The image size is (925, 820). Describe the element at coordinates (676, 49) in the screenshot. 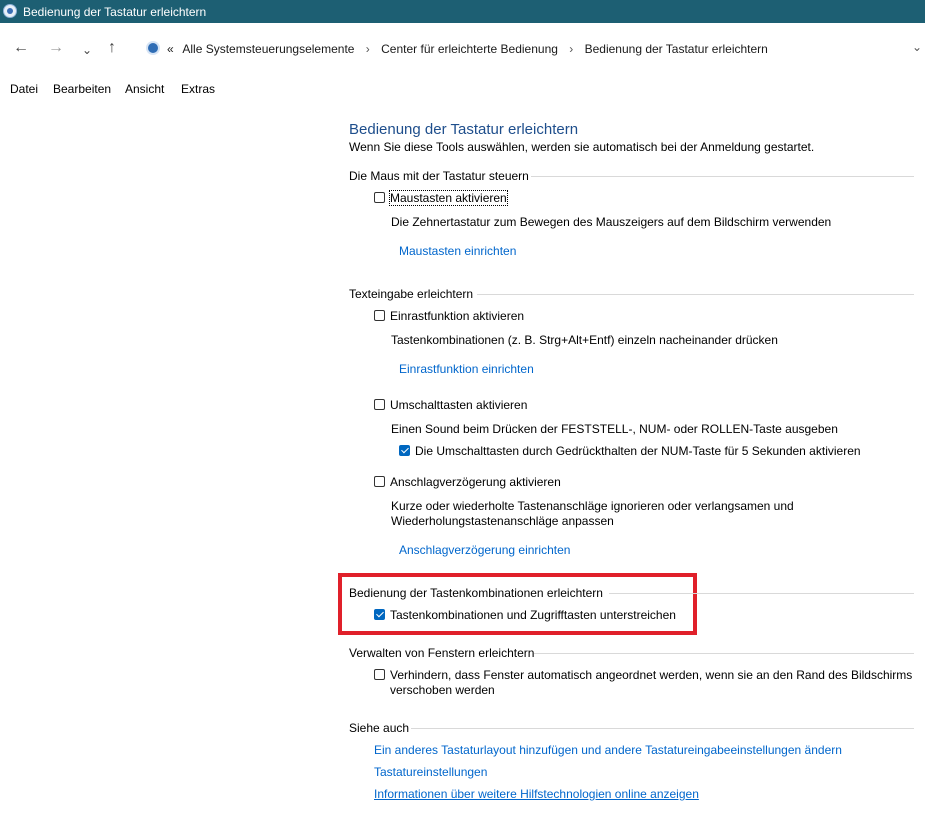

I see `breadcrumb-keyboard: Bedienung der Tastatur erleichtern` at that location.